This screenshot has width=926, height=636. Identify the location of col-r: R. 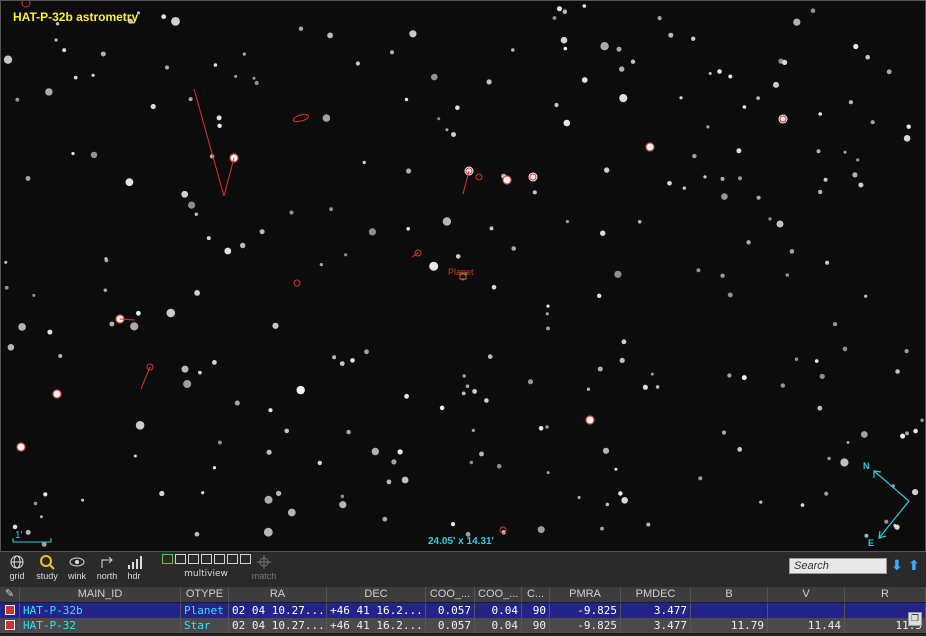
(885, 594).